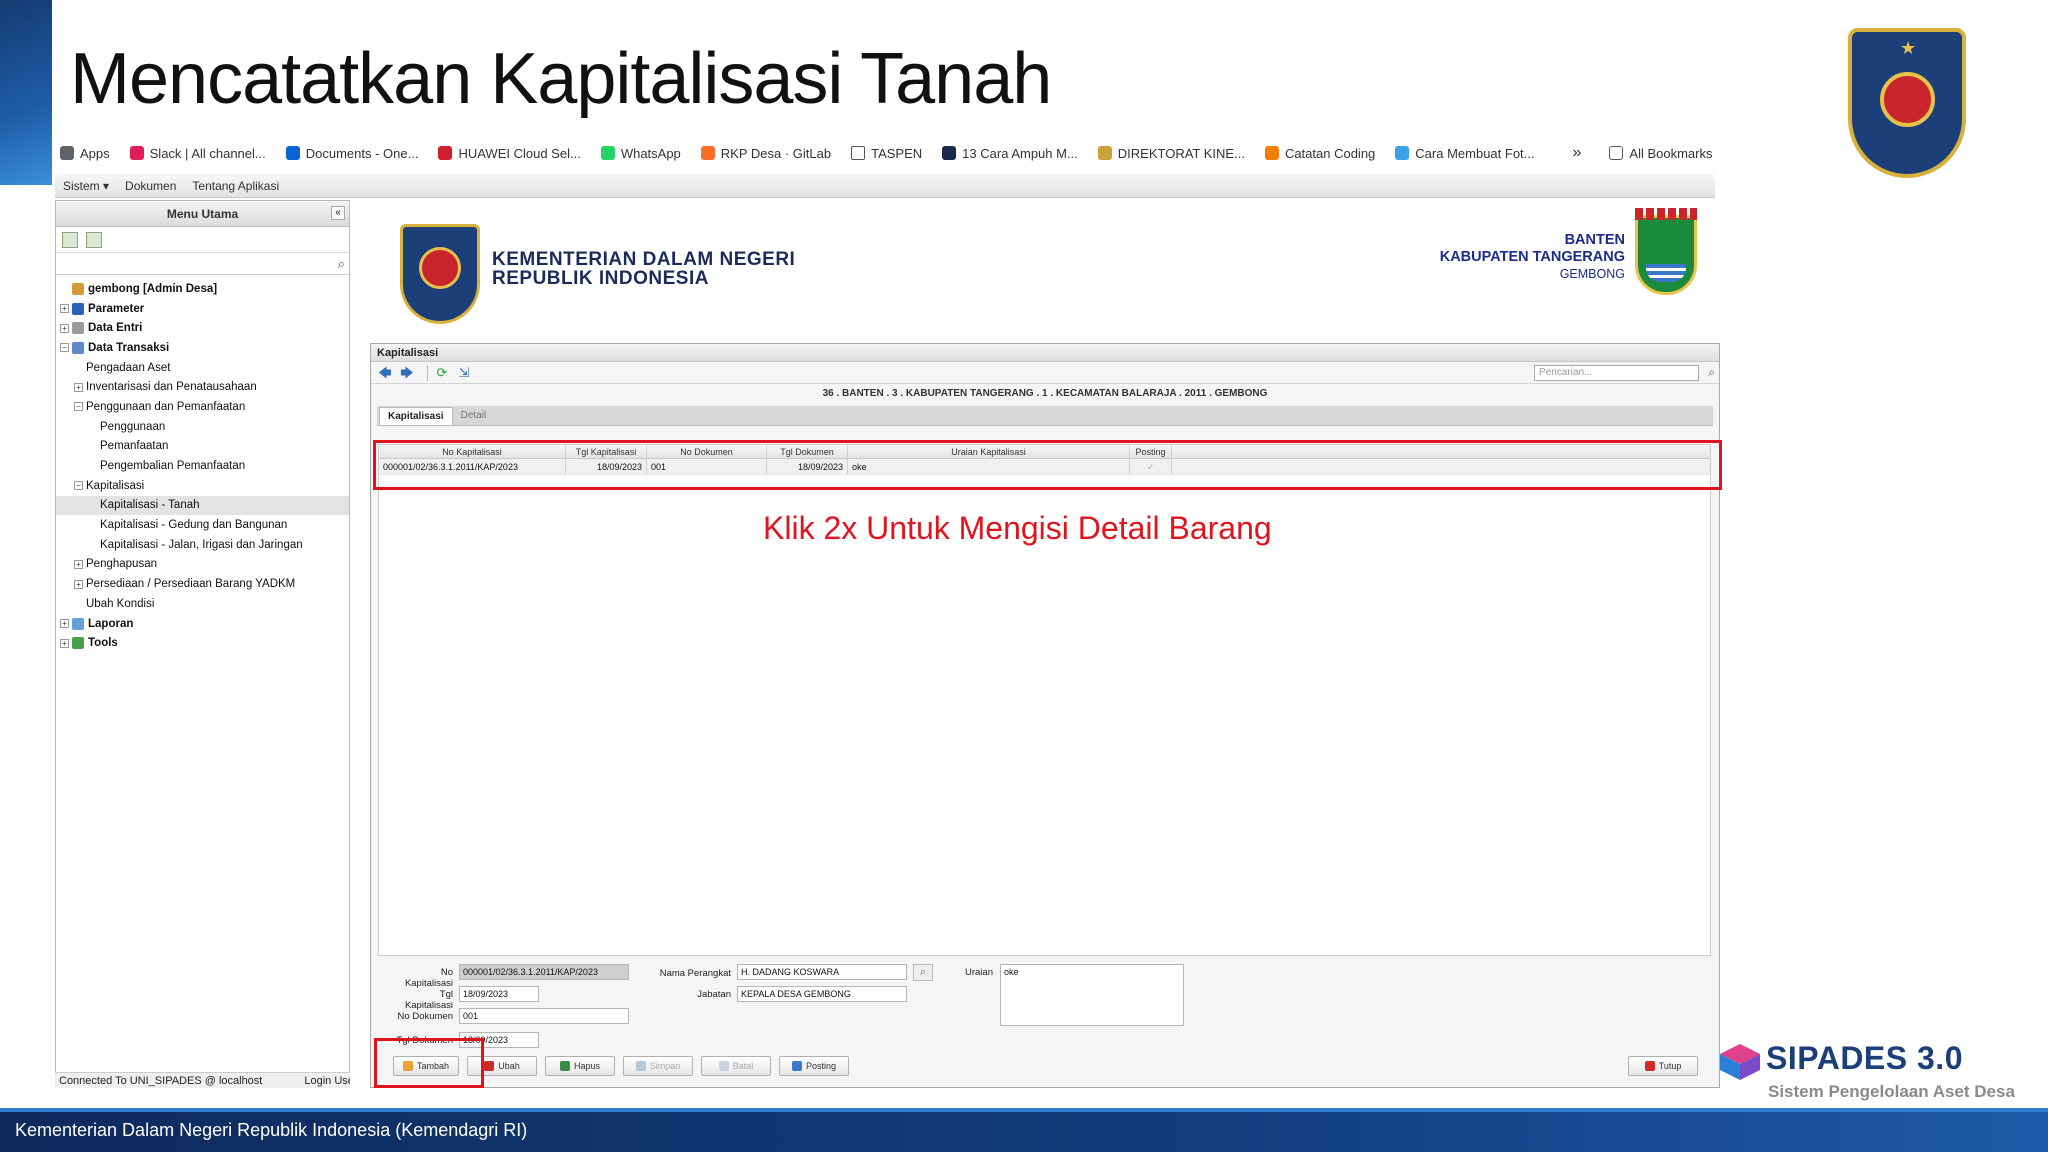 The image size is (2048, 1152). I want to click on highlight-tambah-button, so click(429, 1063).